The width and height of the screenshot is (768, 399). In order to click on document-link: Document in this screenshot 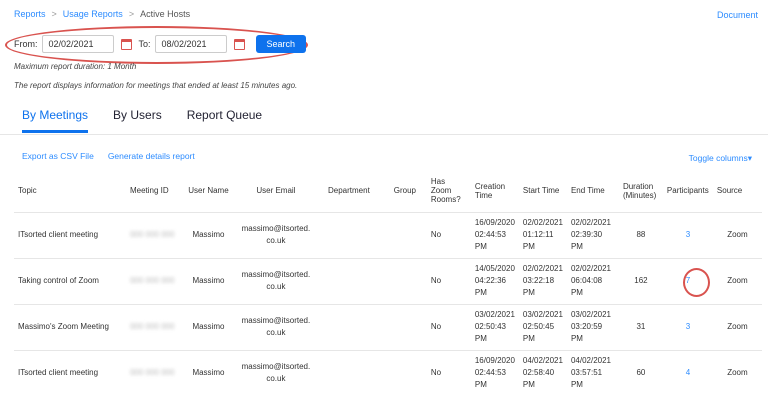, I will do `click(737, 15)`.